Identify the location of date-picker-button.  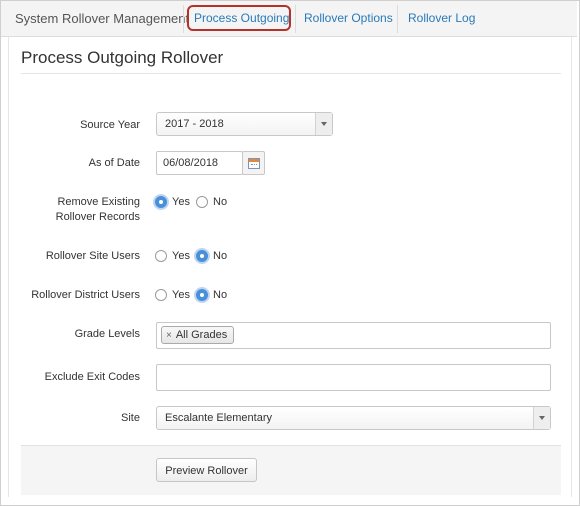
(253, 163).